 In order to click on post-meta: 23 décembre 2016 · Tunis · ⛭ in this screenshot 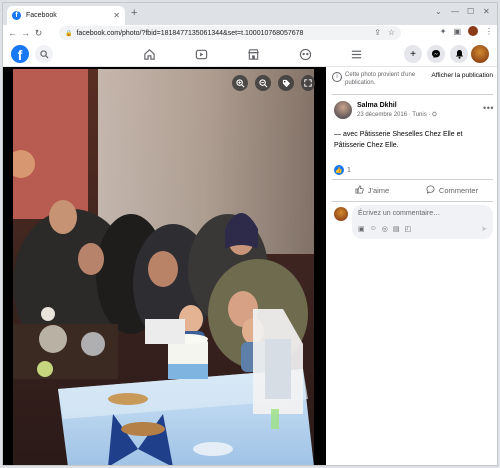, I will do `click(397, 115)`.